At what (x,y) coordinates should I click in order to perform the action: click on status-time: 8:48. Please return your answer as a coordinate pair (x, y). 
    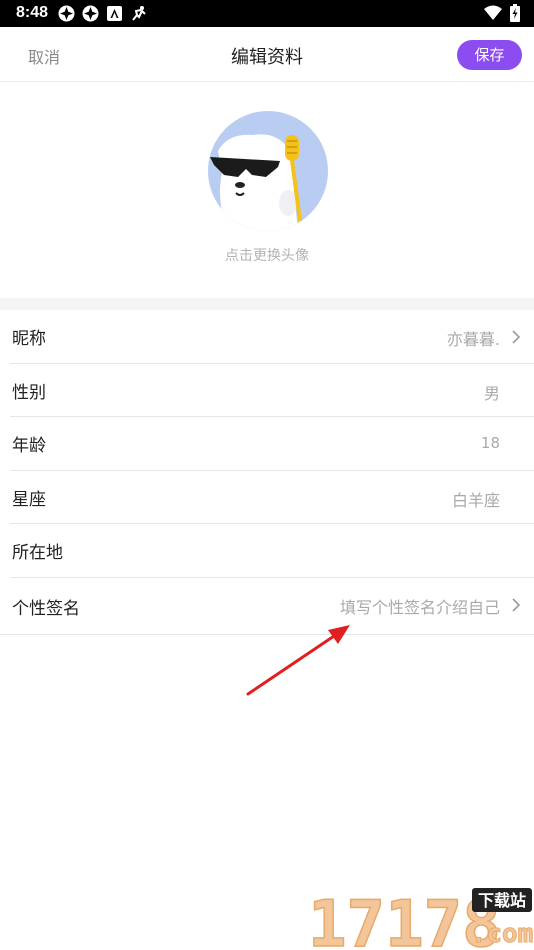
    Looking at the image, I should click on (32, 12).